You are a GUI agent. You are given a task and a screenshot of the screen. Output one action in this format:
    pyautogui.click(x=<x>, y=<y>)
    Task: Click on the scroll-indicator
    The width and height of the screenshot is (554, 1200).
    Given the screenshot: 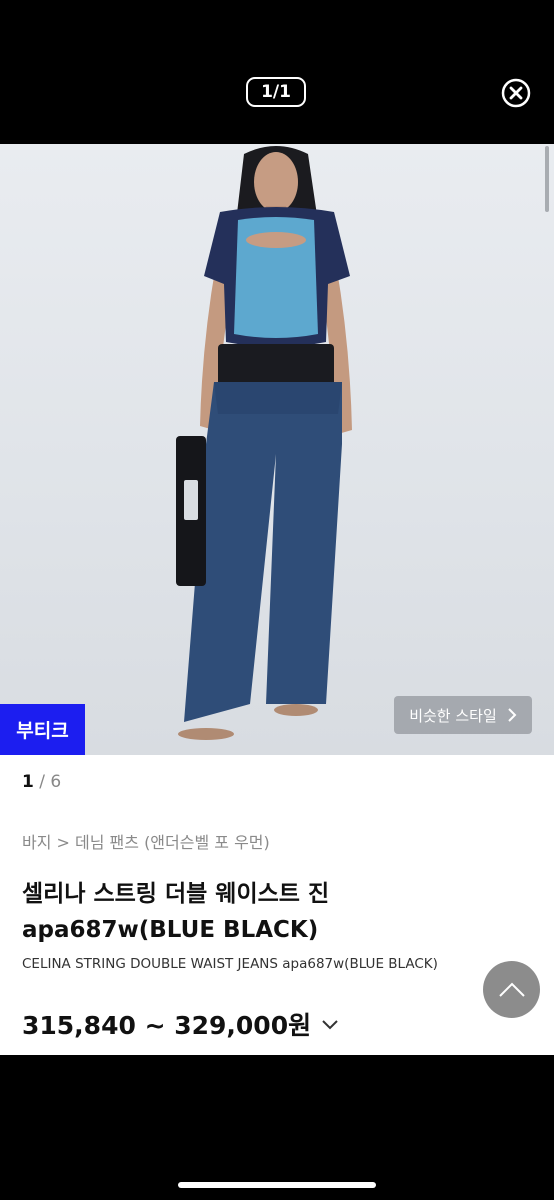 What is the action you would take?
    pyautogui.click(x=547, y=179)
    